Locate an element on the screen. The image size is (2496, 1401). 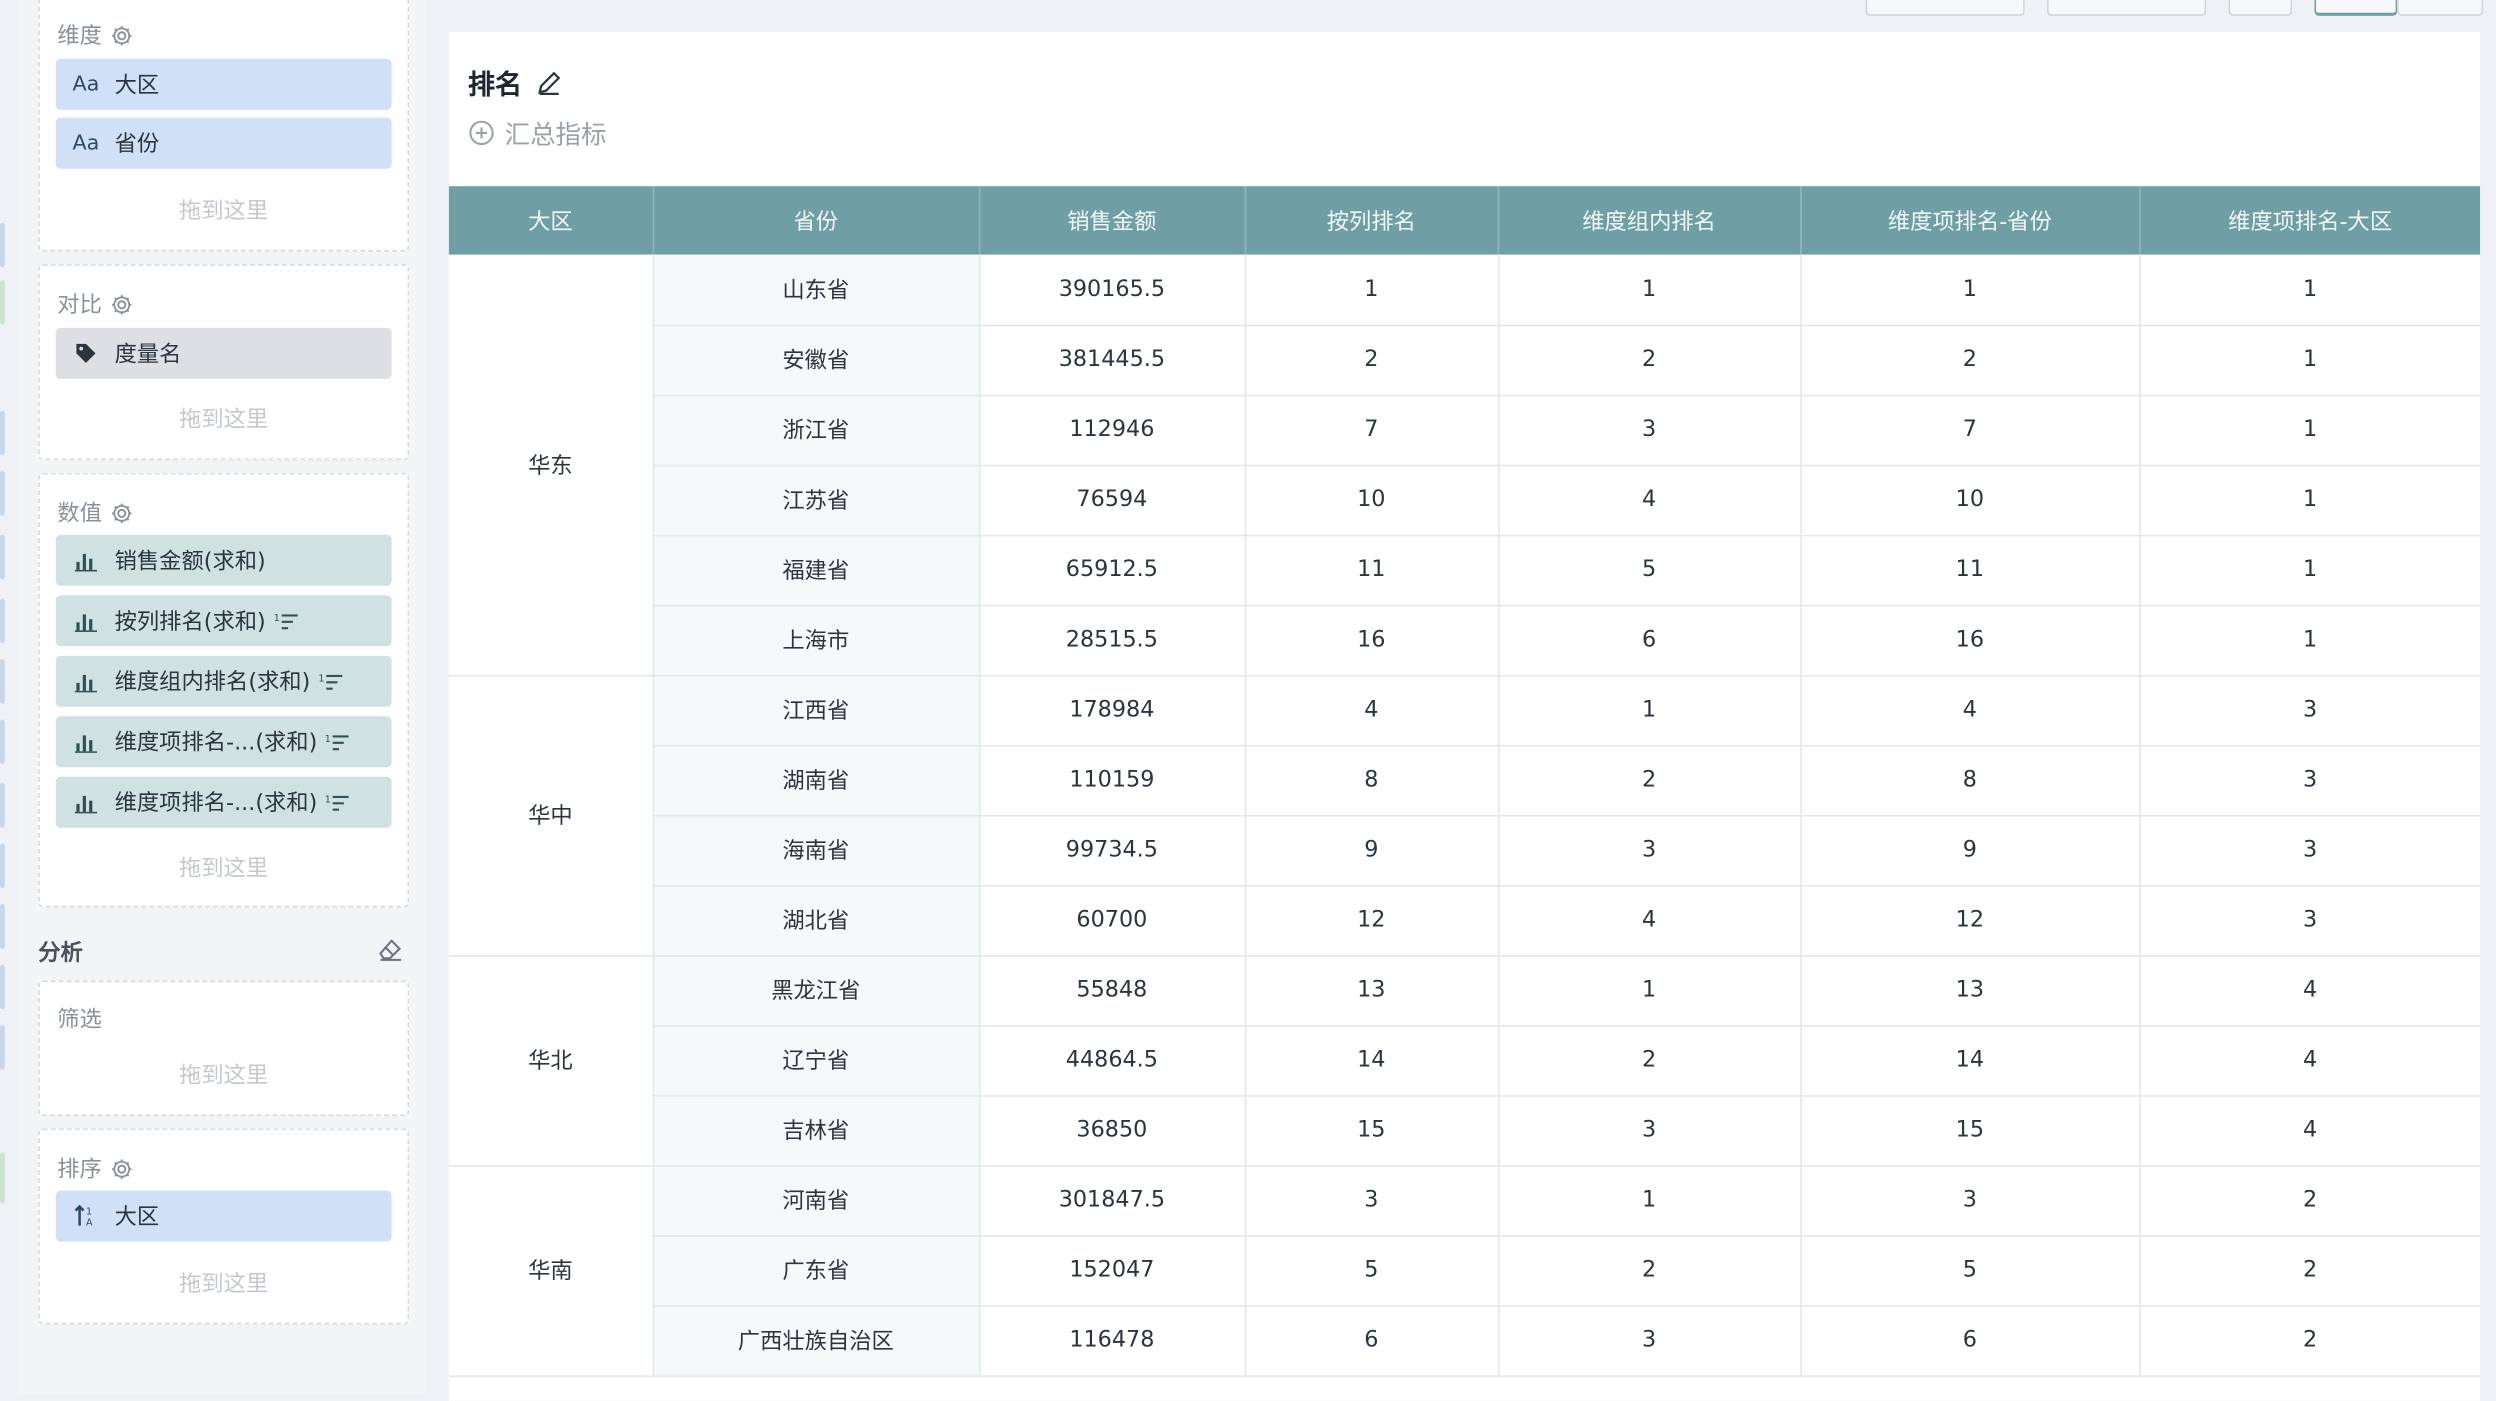
table-row: 江苏省 76594 10 4 10 1 is located at coordinates (1465, 500).